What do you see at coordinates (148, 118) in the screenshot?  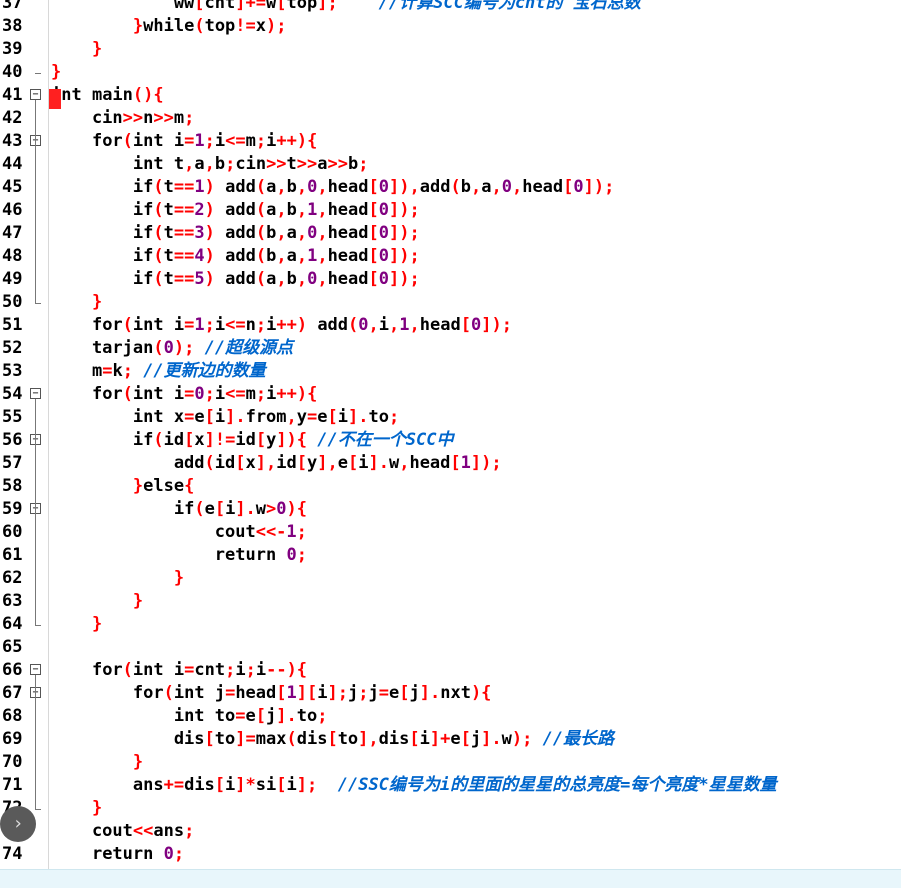 I see `code-token: n` at bounding box center [148, 118].